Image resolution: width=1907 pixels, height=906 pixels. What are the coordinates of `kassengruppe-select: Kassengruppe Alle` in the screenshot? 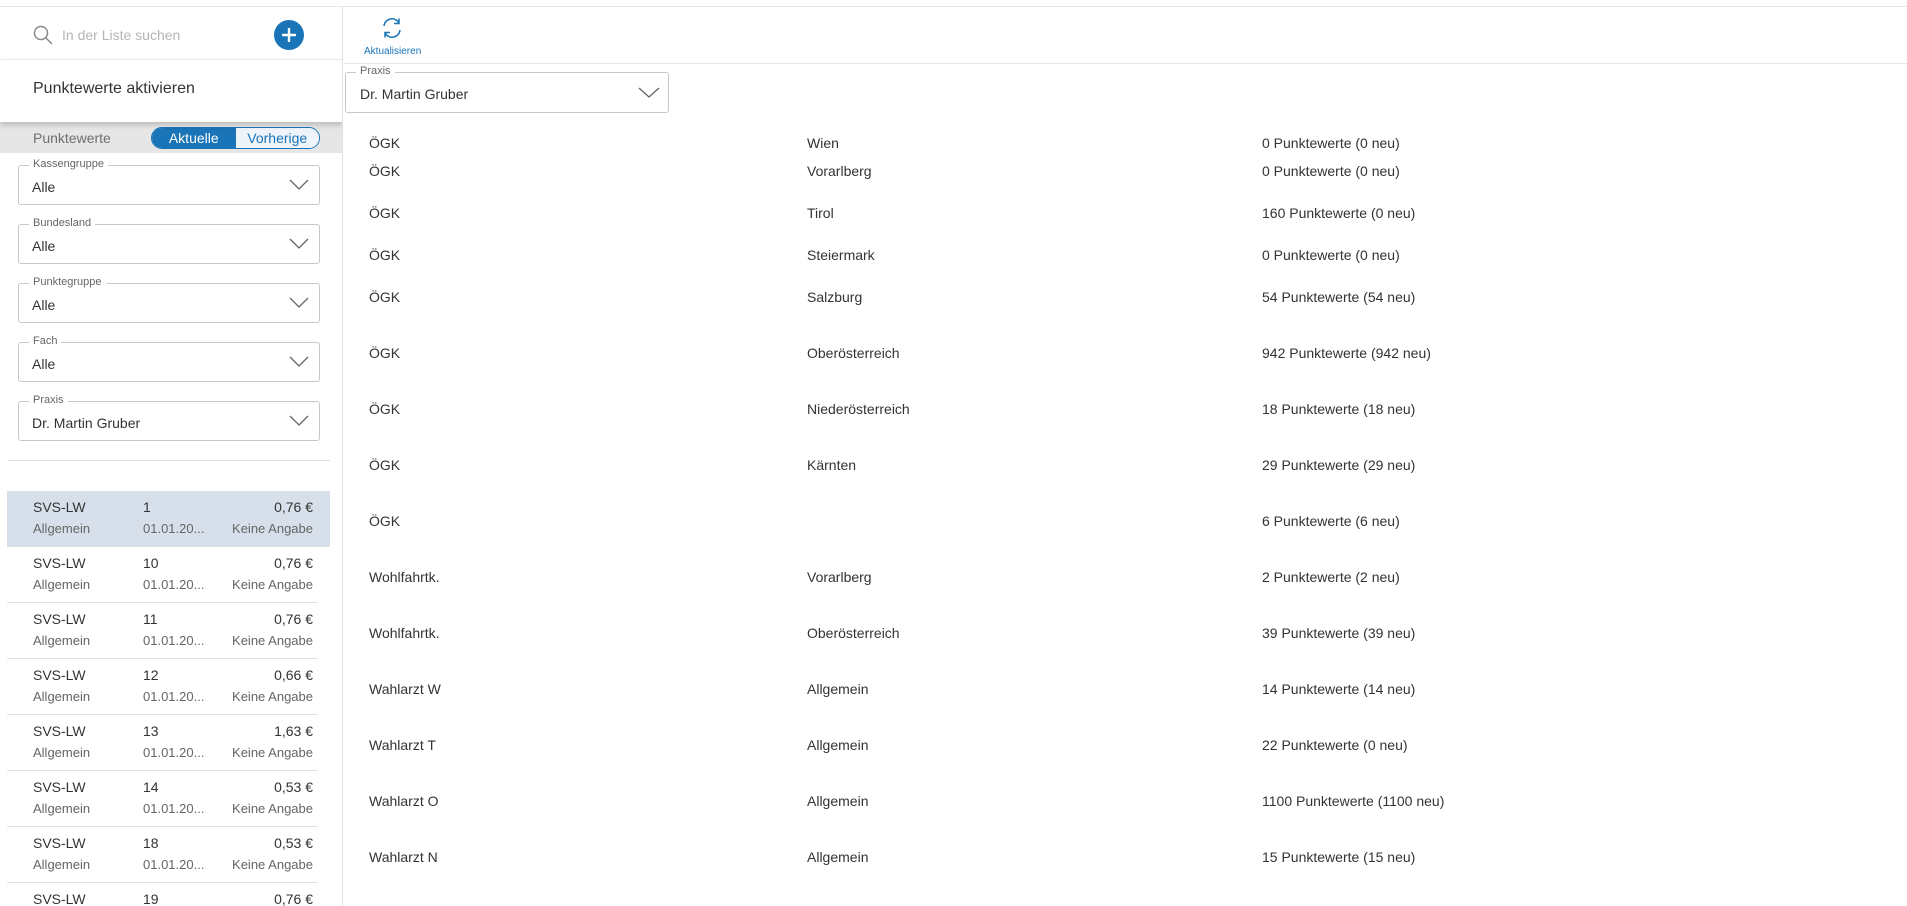 It's located at (169, 181).